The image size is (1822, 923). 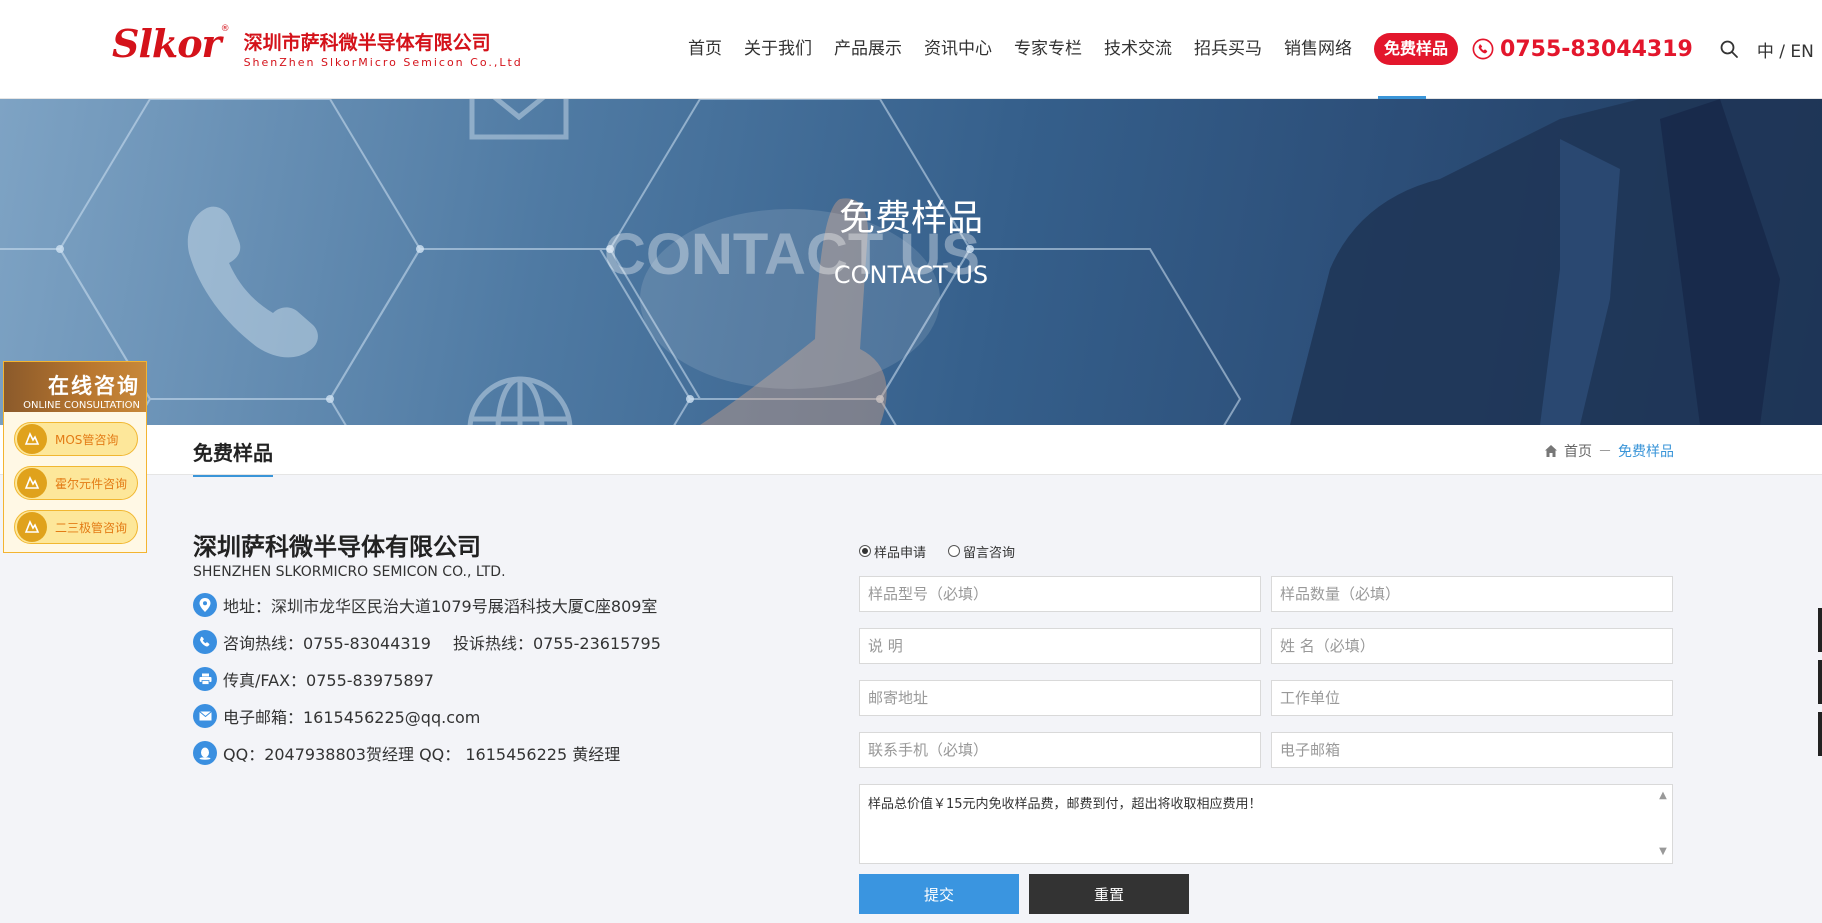 I want to click on hotline-row: 咨询热线：0755-83044319 投诉热线：0755-23615795, so click(x=427, y=642).